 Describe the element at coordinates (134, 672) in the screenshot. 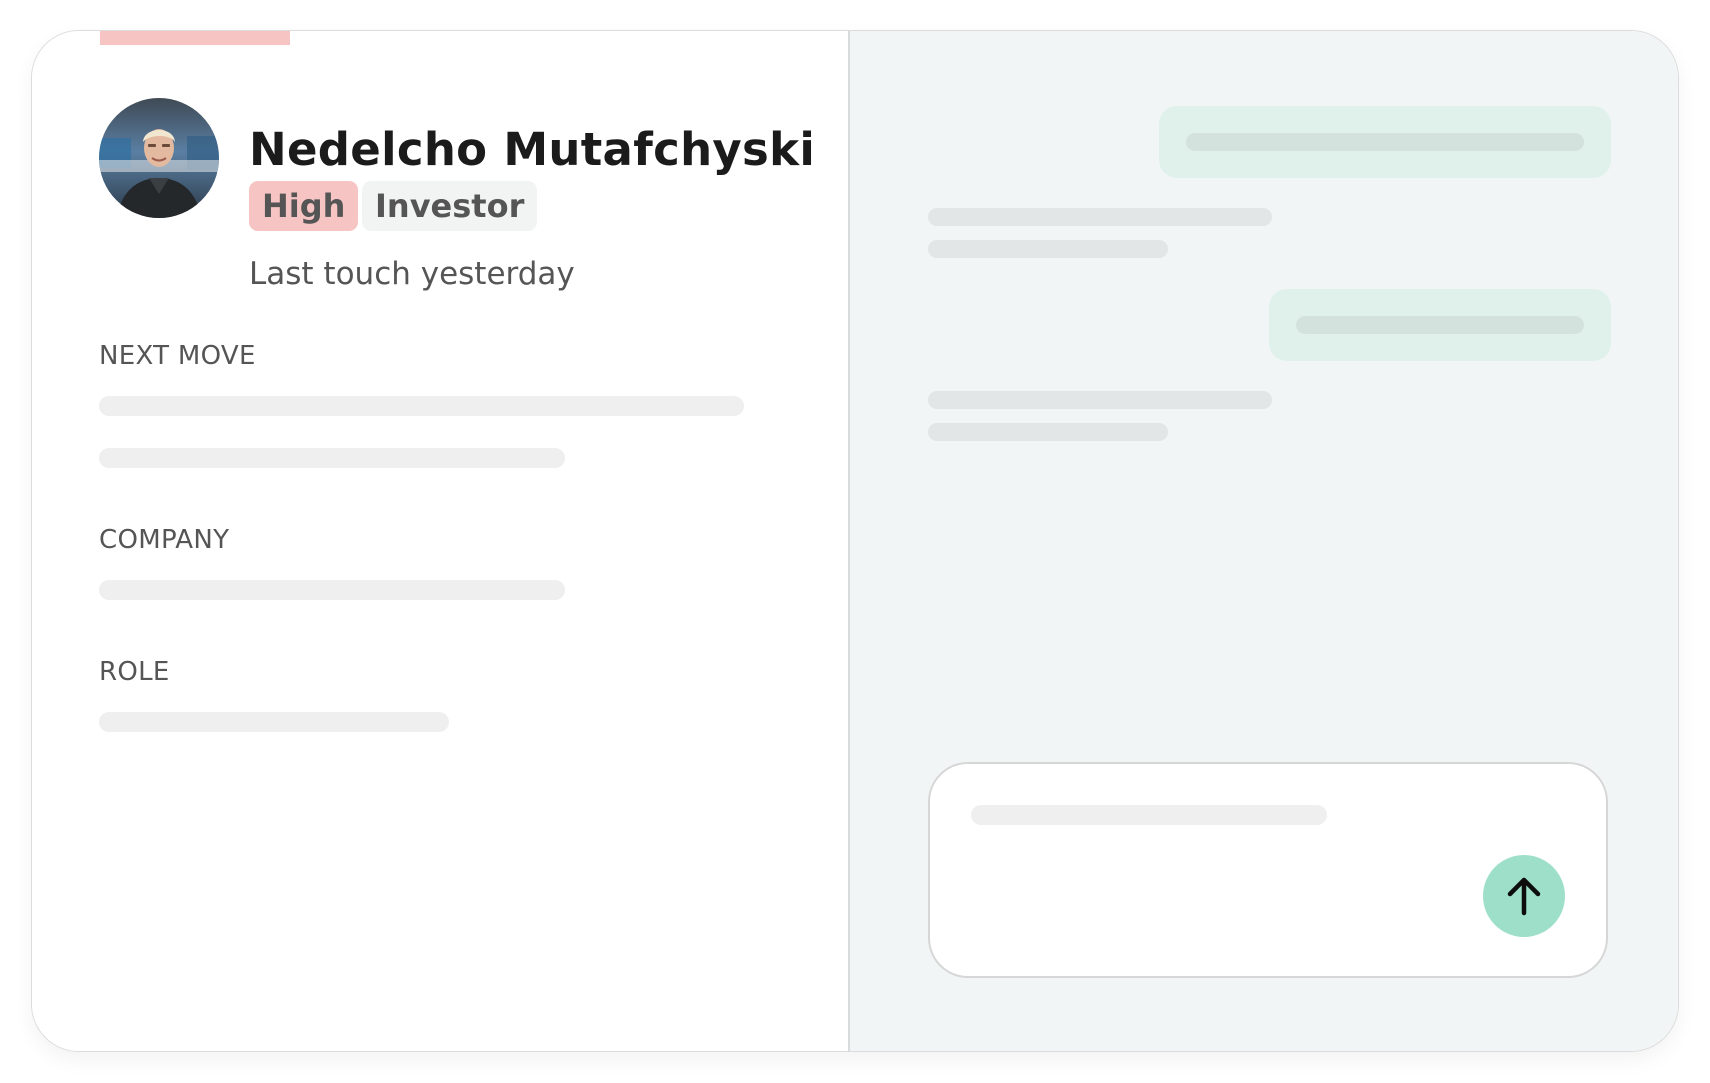

I see `role-label: ROLE` at that location.